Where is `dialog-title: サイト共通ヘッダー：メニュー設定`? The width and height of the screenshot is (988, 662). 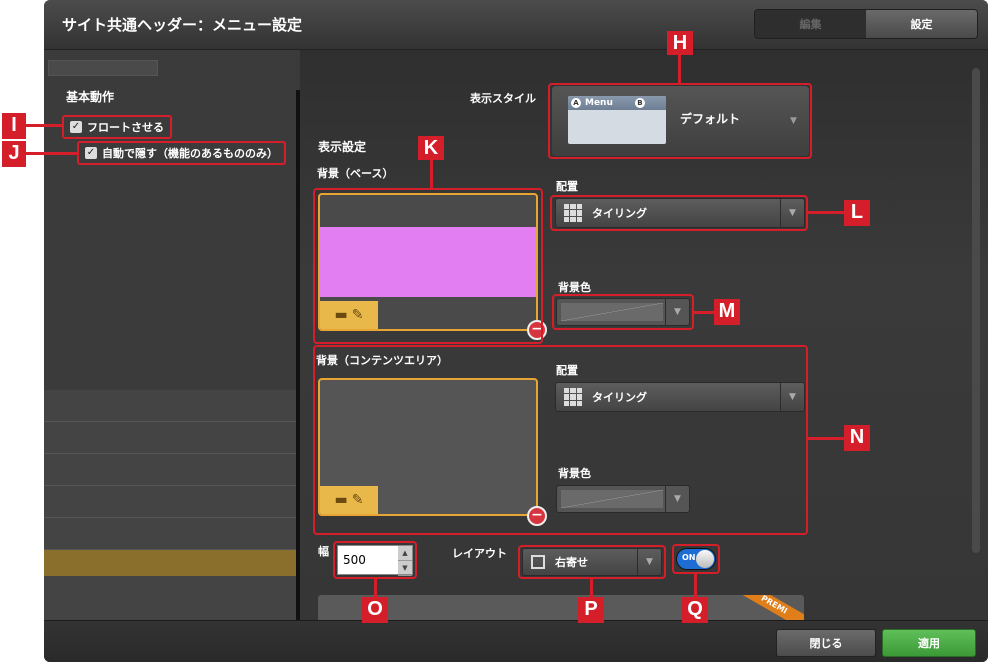 dialog-title: サイト共通ヘッダー：メニュー設定 is located at coordinates (182, 25).